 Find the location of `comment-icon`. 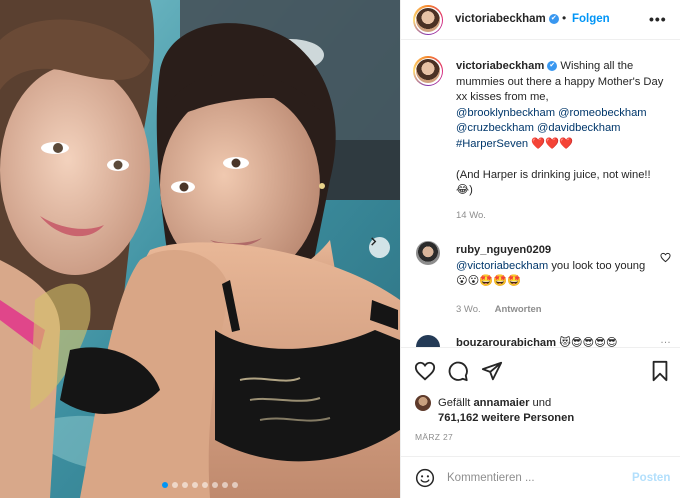

comment-icon is located at coordinates (458, 371).